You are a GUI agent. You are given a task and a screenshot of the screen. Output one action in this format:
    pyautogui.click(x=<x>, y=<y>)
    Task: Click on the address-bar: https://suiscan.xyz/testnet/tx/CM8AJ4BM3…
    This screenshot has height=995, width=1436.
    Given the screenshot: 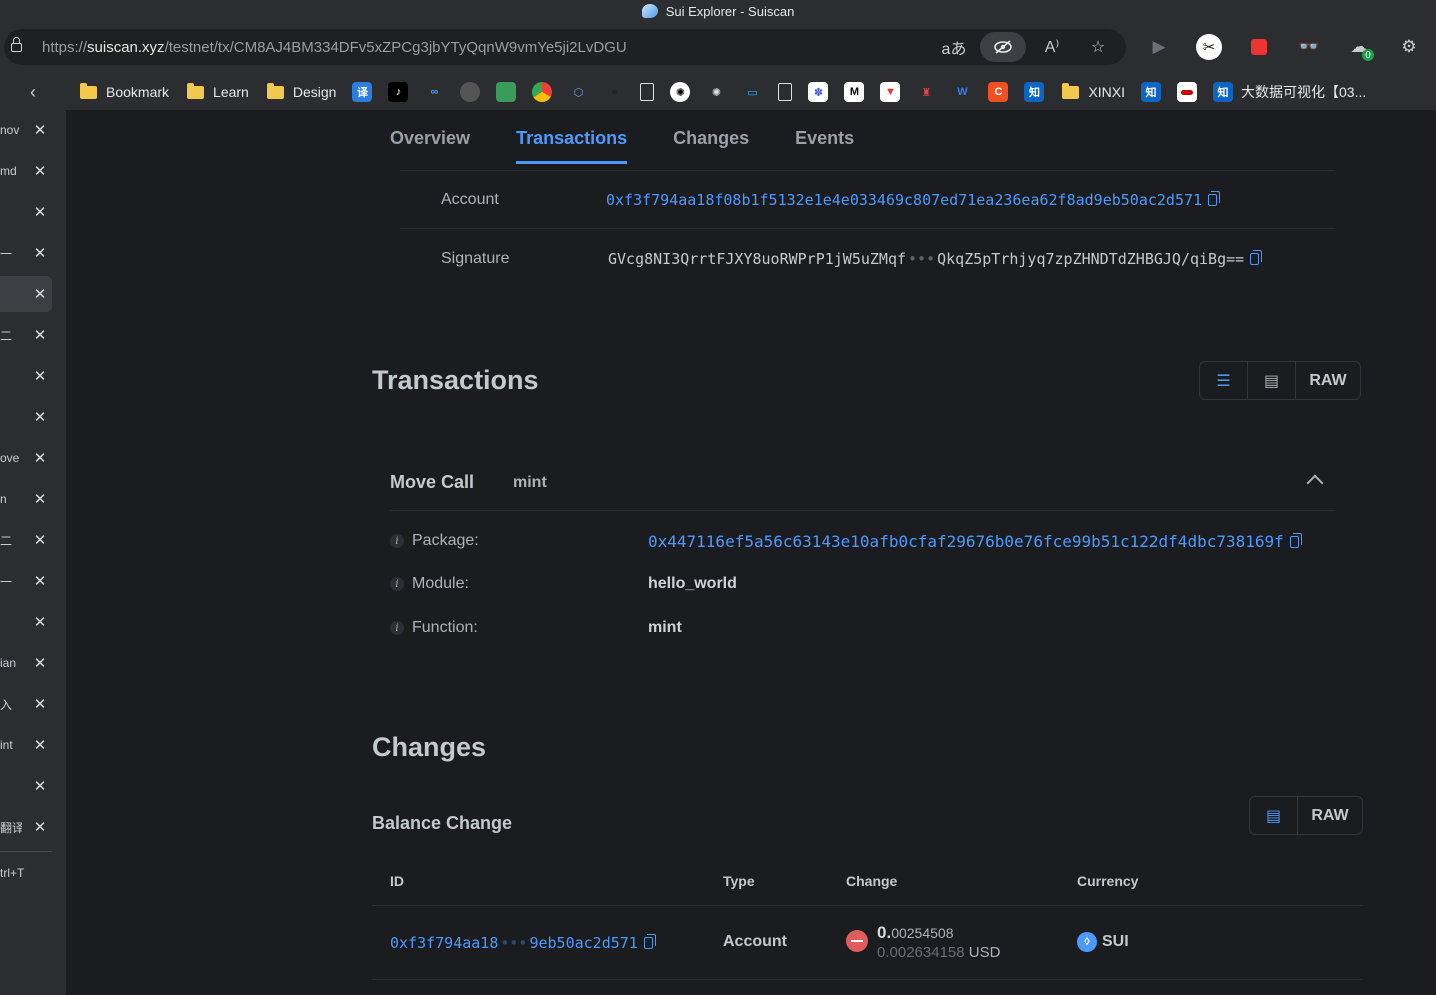 What is the action you would take?
    pyautogui.click(x=565, y=47)
    